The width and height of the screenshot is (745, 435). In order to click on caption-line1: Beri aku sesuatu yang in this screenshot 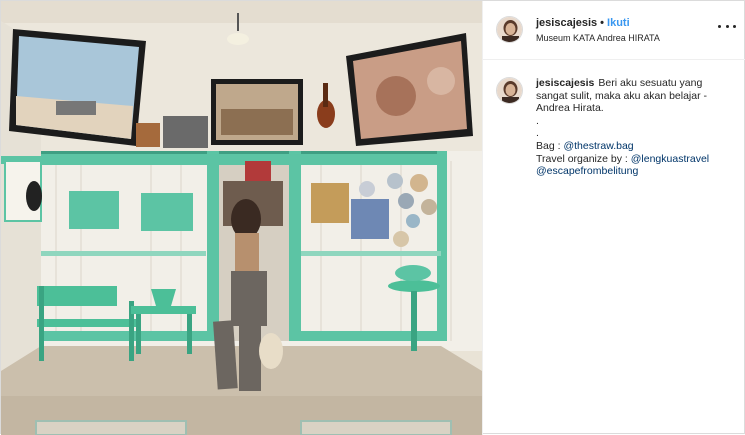, I will do `click(650, 83)`.